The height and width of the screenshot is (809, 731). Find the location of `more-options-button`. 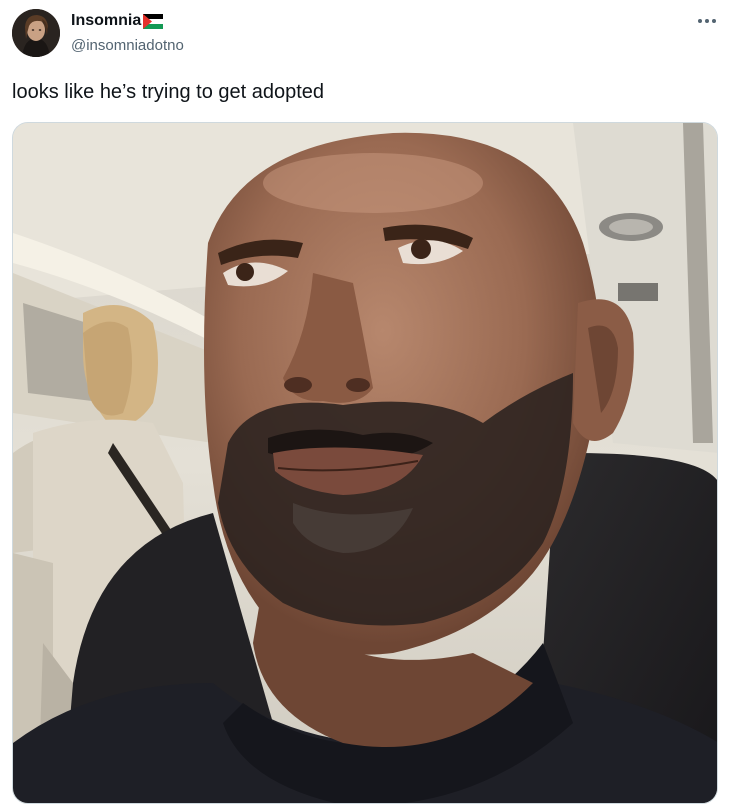

more-options-button is located at coordinates (707, 21).